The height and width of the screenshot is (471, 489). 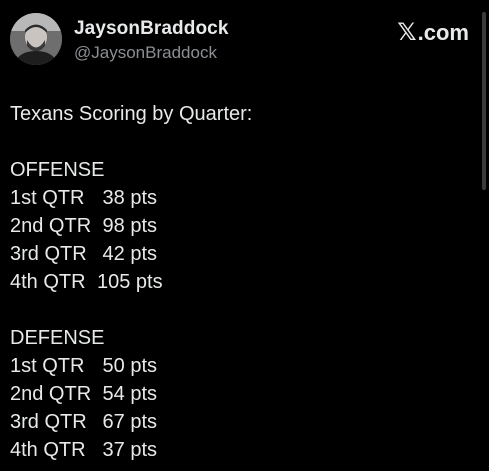 What do you see at coordinates (151, 29) in the screenshot?
I see `display-name: JaysonBraddock` at bounding box center [151, 29].